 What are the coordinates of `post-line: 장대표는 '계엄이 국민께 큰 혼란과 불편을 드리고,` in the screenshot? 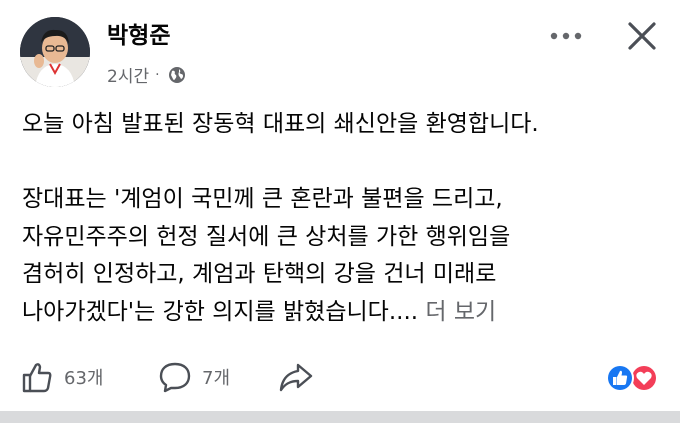 It's located at (262, 199).